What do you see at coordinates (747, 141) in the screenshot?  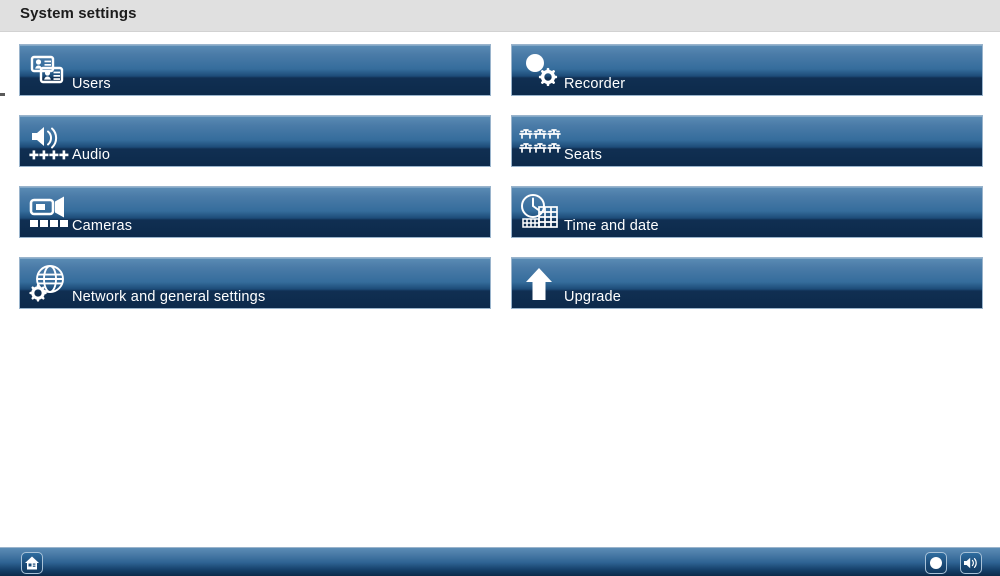 I see `tile-seats: Seats` at bounding box center [747, 141].